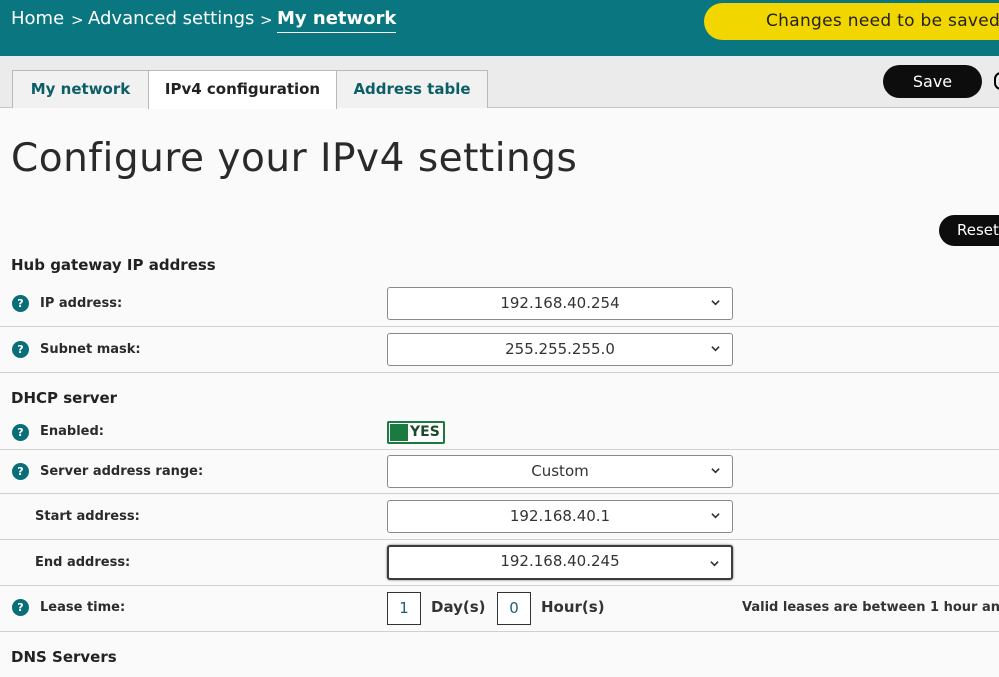 Image resolution: width=999 pixels, height=677 pixels. What do you see at coordinates (337, 20) in the screenshot?
I see `breadcrumb-current-page: My network` at bounding box center [337, 20].